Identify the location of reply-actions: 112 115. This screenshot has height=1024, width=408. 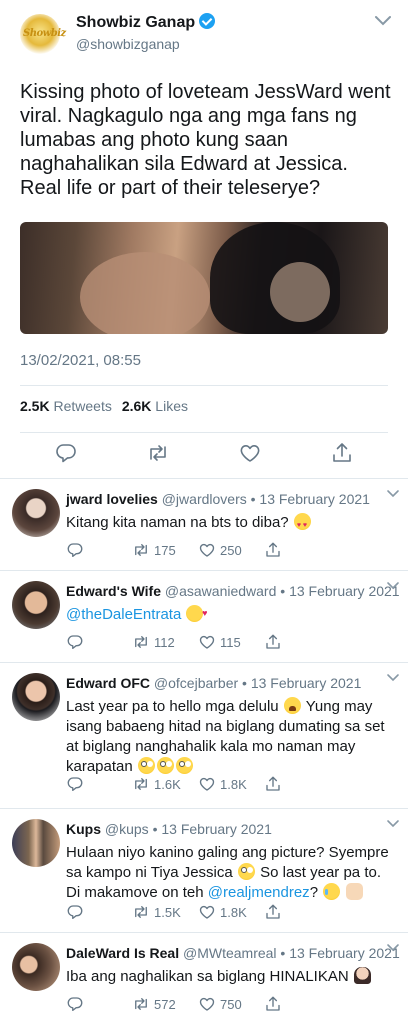
(186, 643).